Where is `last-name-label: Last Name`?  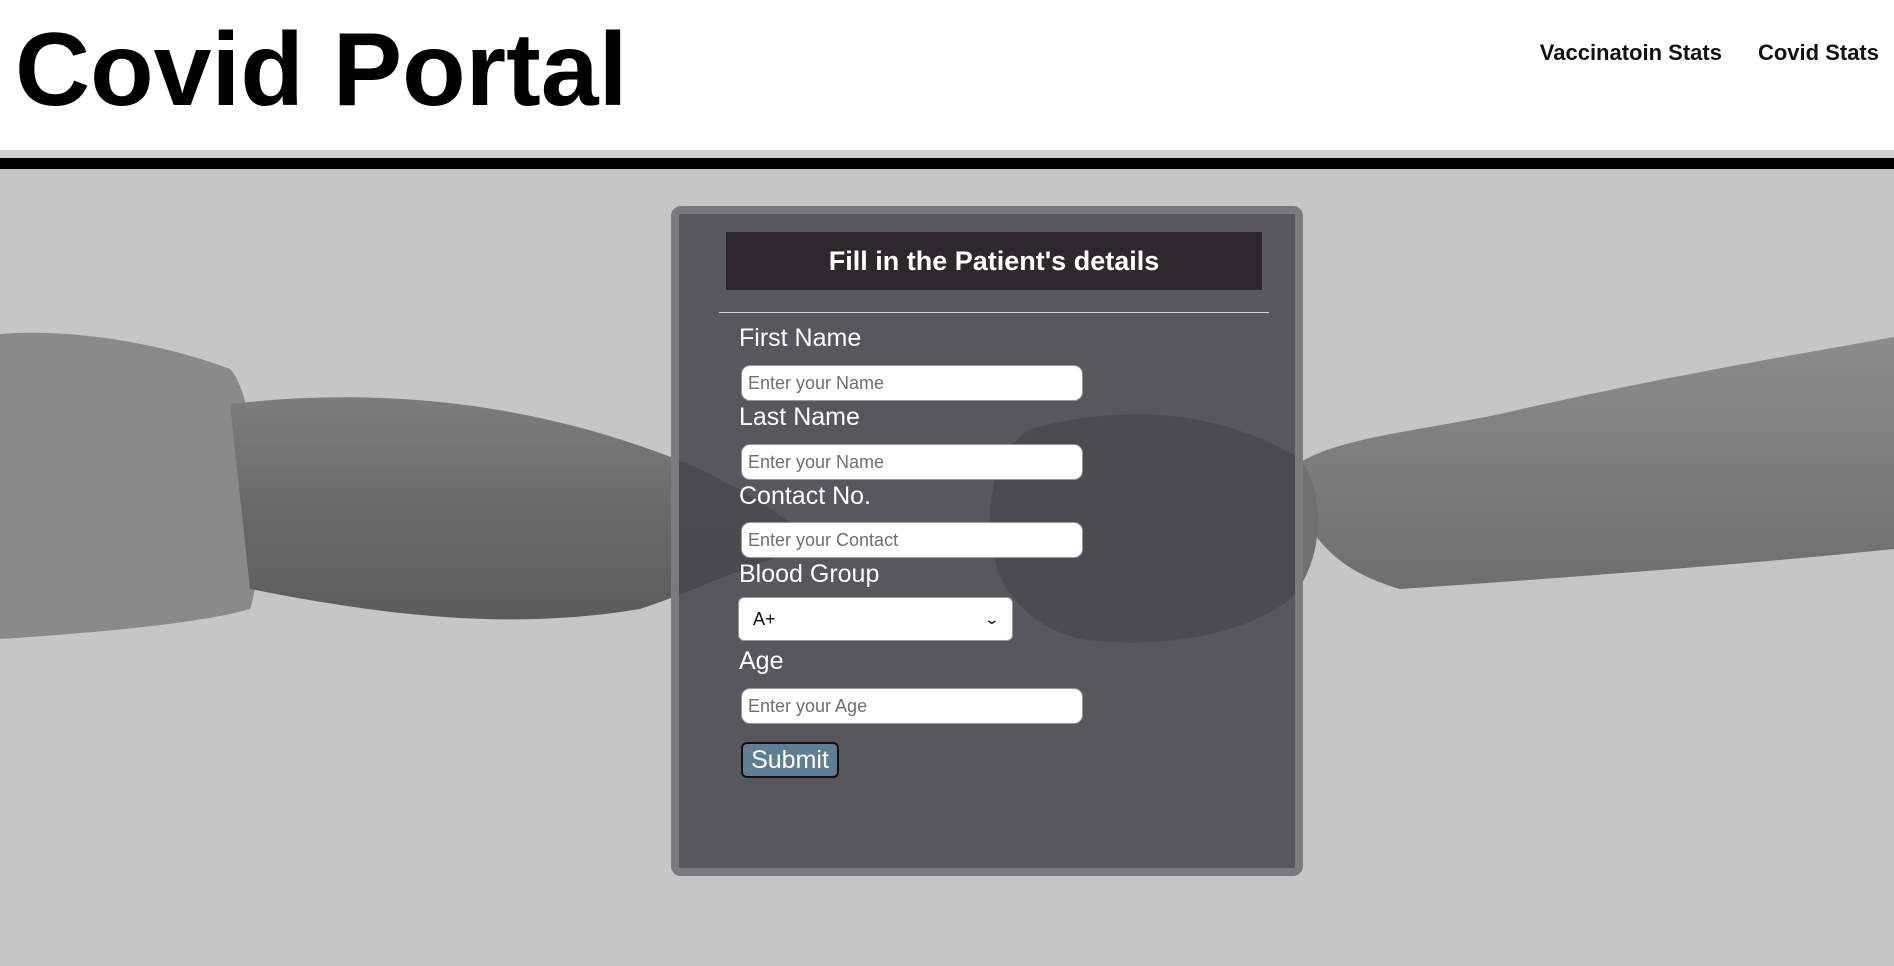
last-name-label: Last Name is located at coordinates (799, 417).